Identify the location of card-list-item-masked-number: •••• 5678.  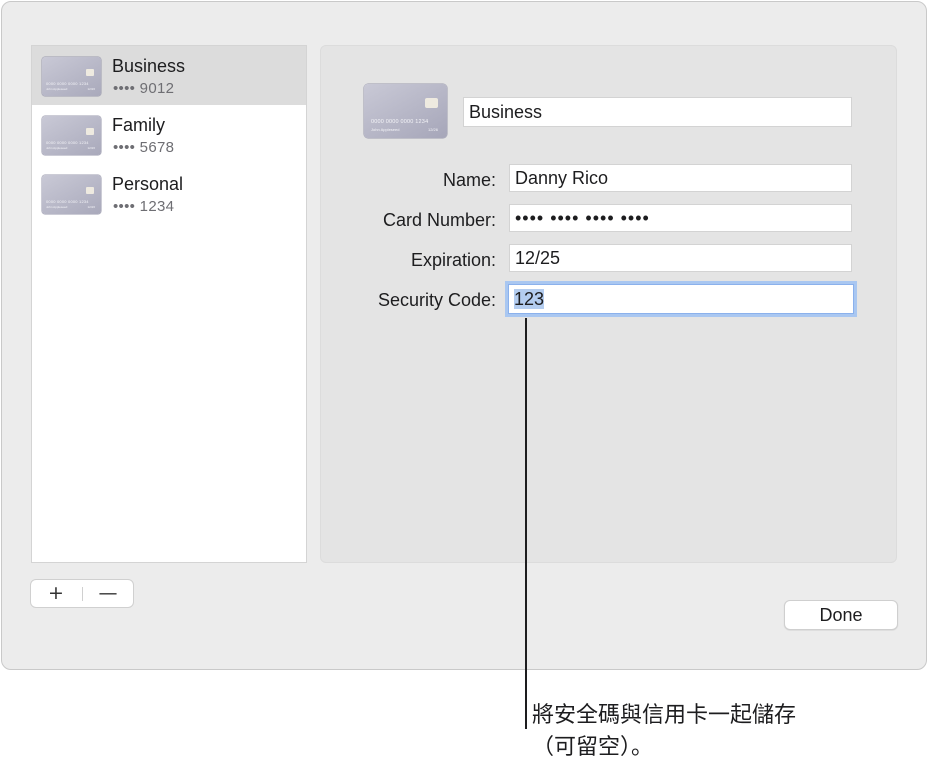
(144, 147).